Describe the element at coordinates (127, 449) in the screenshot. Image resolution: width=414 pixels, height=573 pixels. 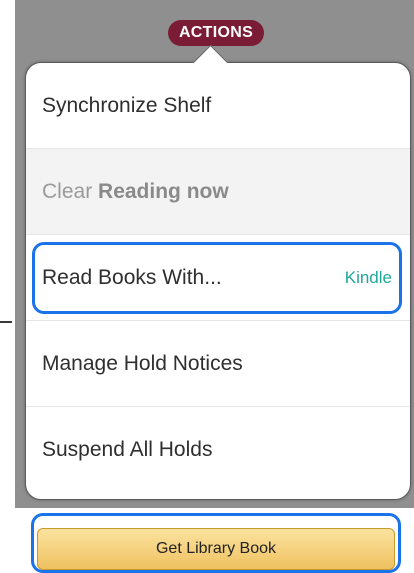
I see `menu-item-label: Suspend All Holds` at that location.